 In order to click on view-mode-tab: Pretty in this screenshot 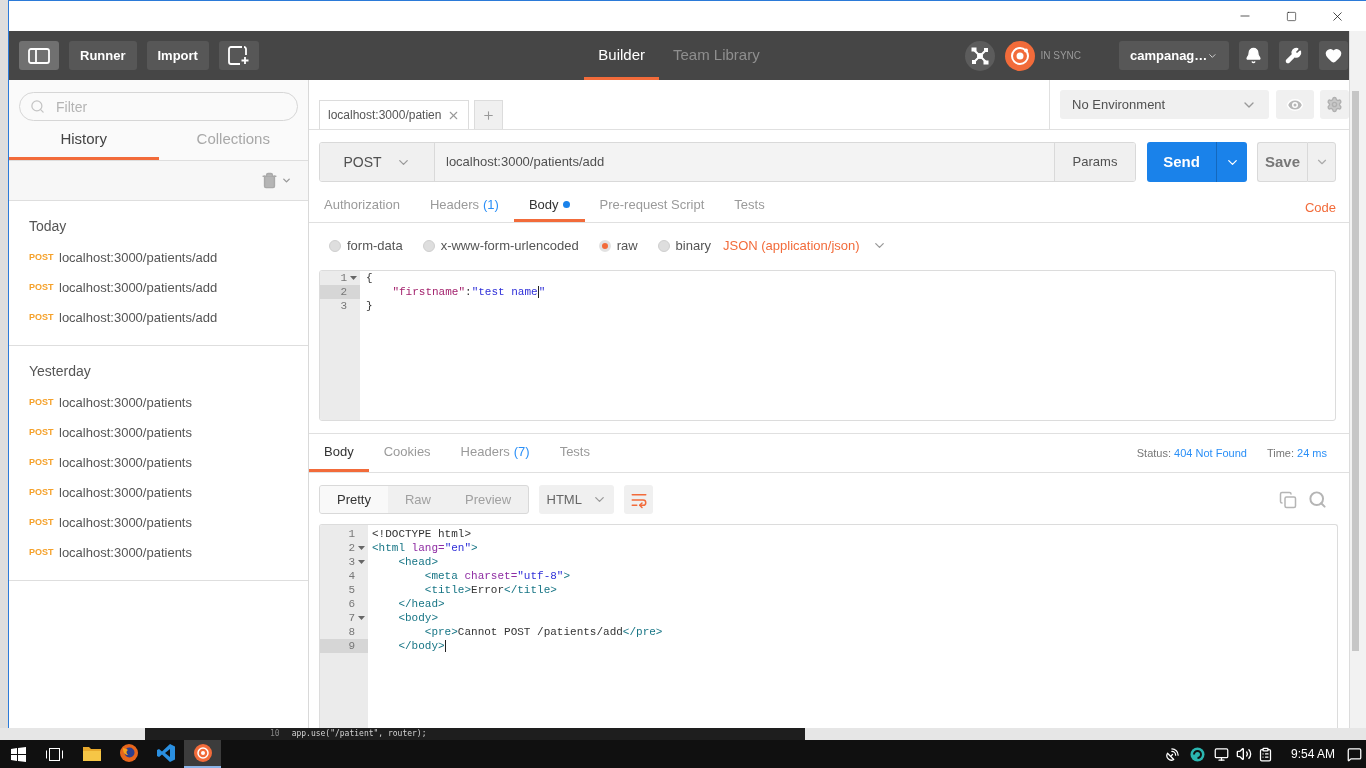, I will do `click(354, 499)`.